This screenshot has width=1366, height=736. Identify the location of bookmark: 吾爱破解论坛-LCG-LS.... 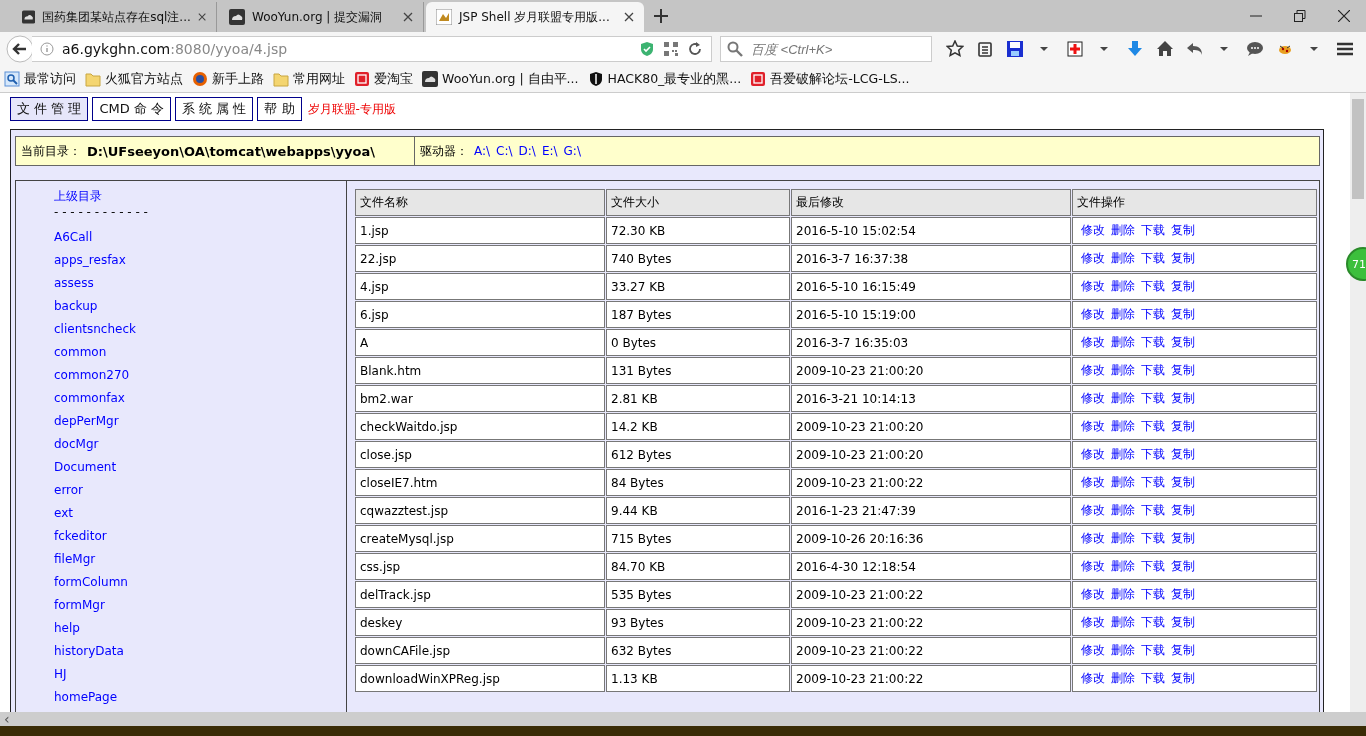
(830, 79).